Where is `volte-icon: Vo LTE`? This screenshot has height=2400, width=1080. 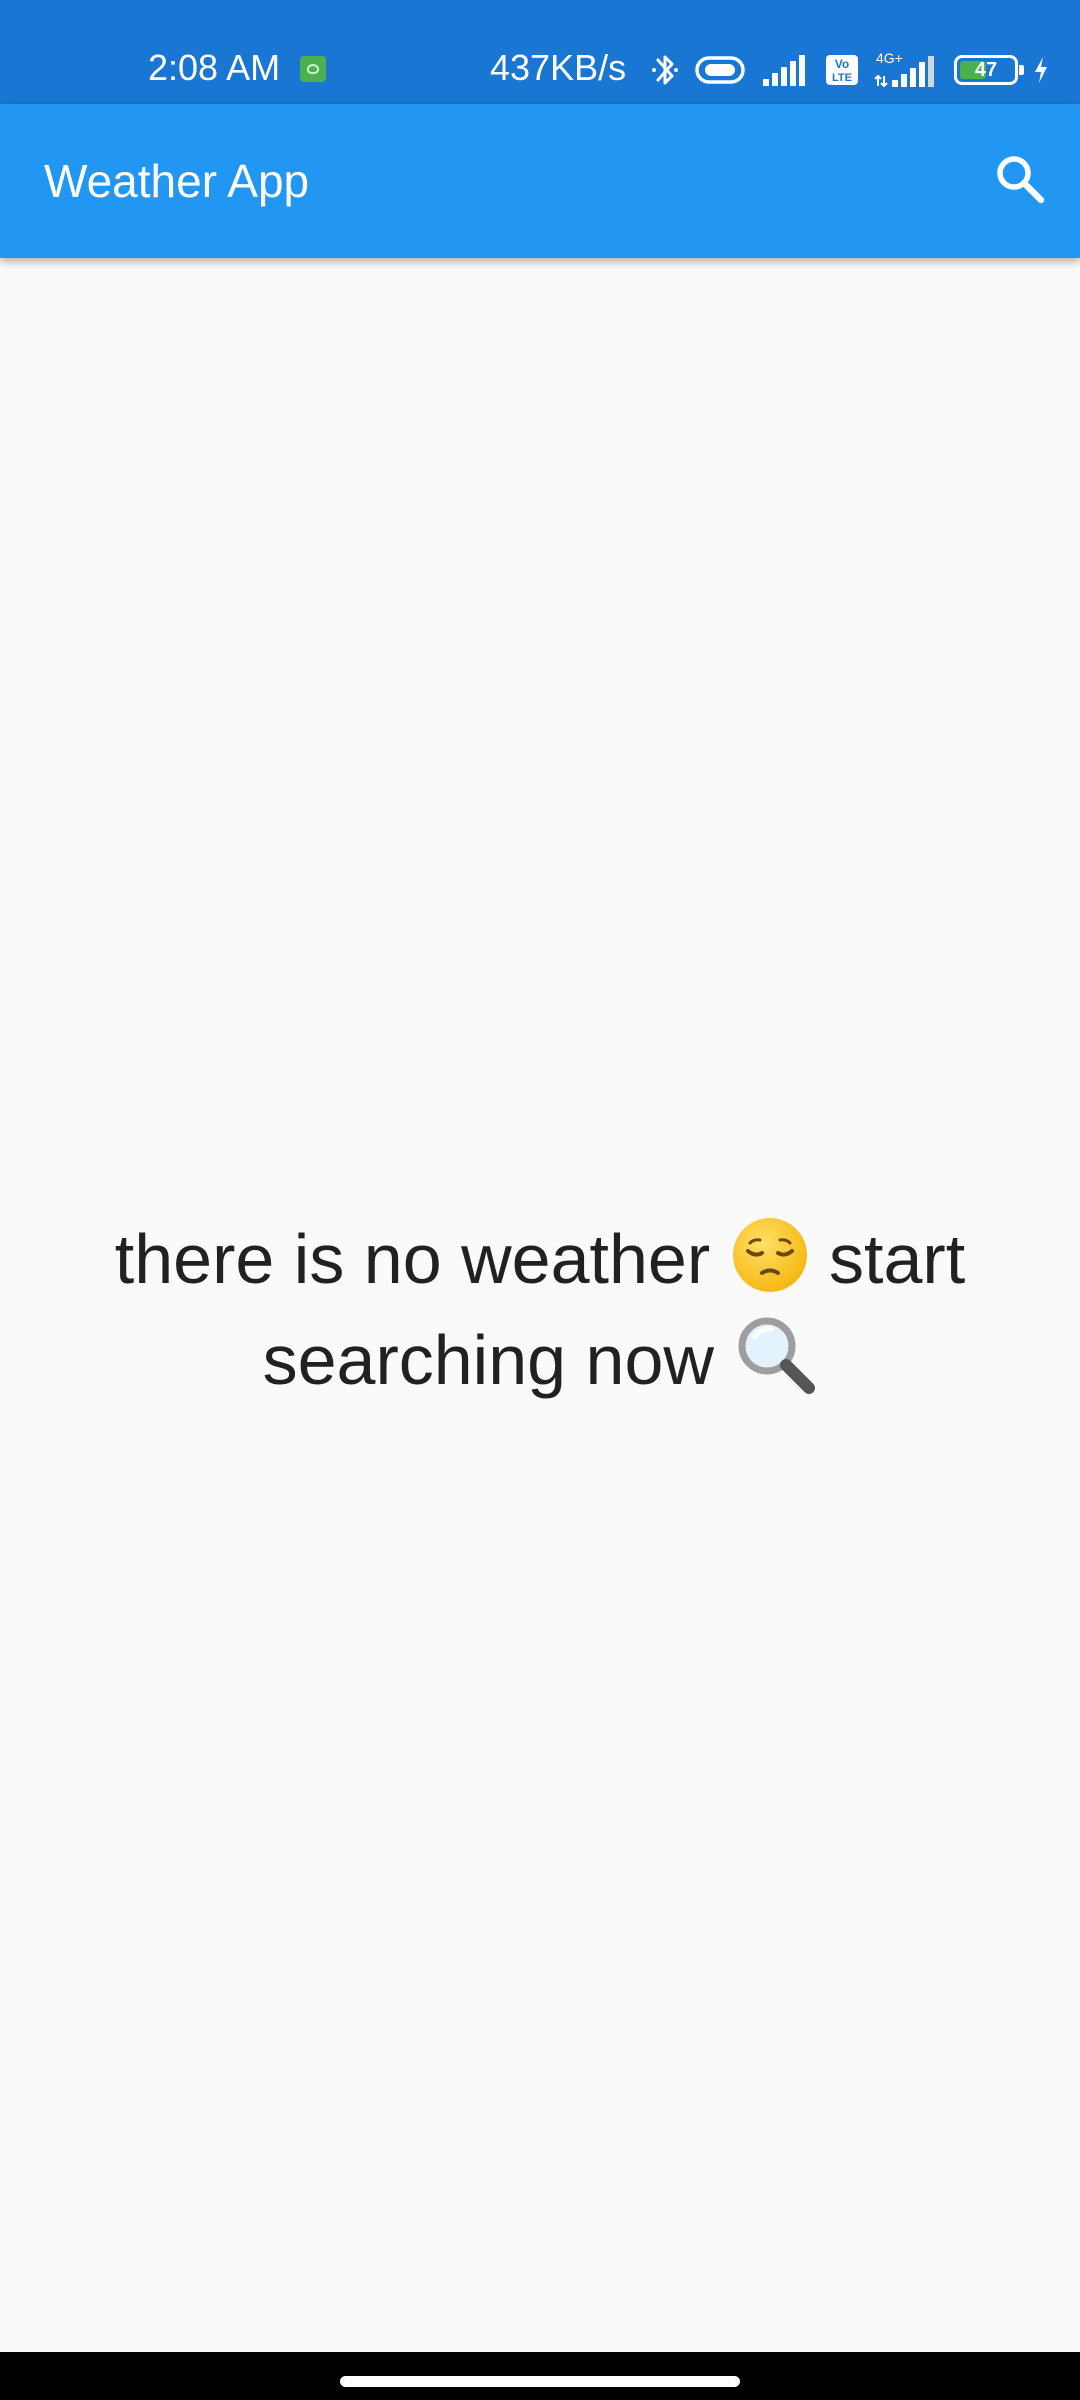
volte-icon: Vo LTE is located at coordinates (842, 70).